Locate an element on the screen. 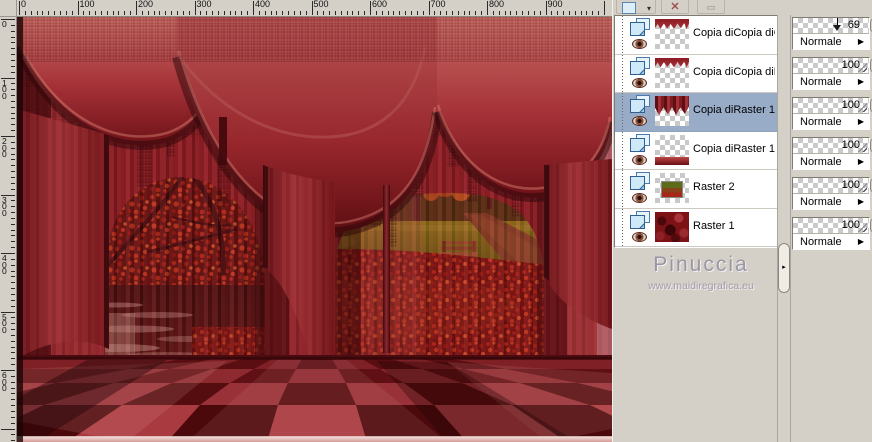 This screenshot has width=872, height=442. layer-opacity-value: 69 is located at coordinates (853, 25).